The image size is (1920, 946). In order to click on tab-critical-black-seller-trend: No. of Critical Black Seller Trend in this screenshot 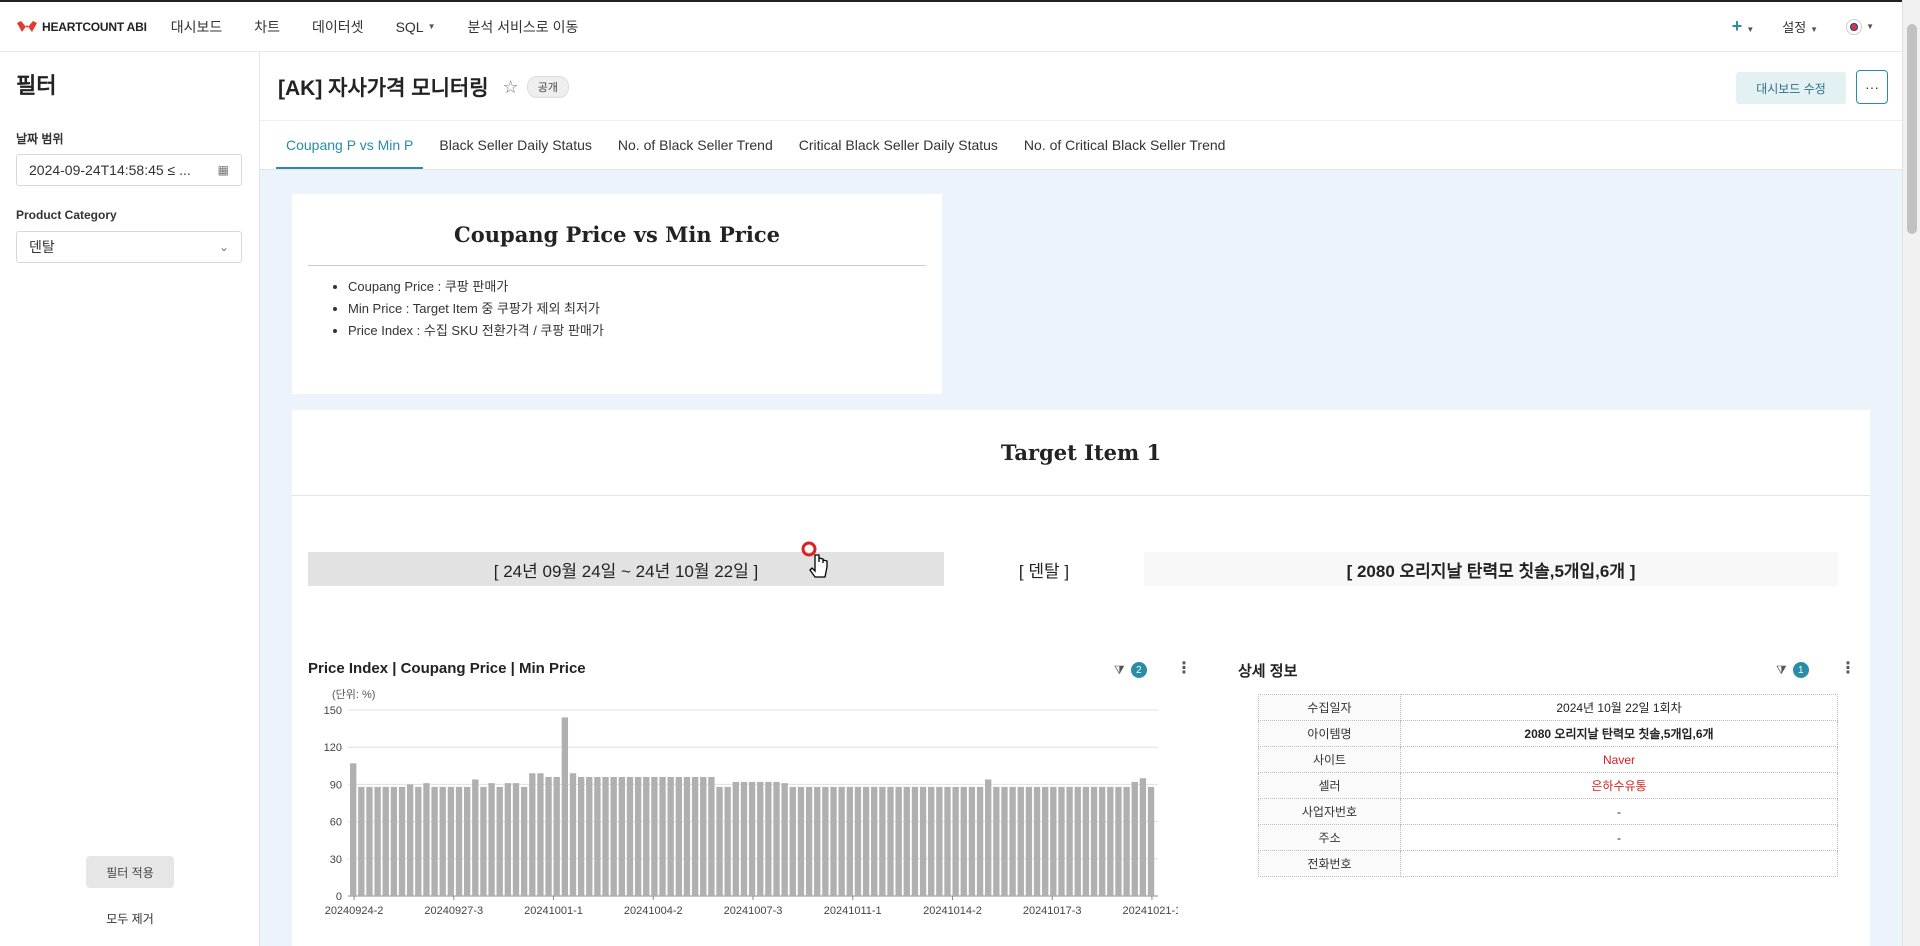, I will do `click(1125, 153)`.